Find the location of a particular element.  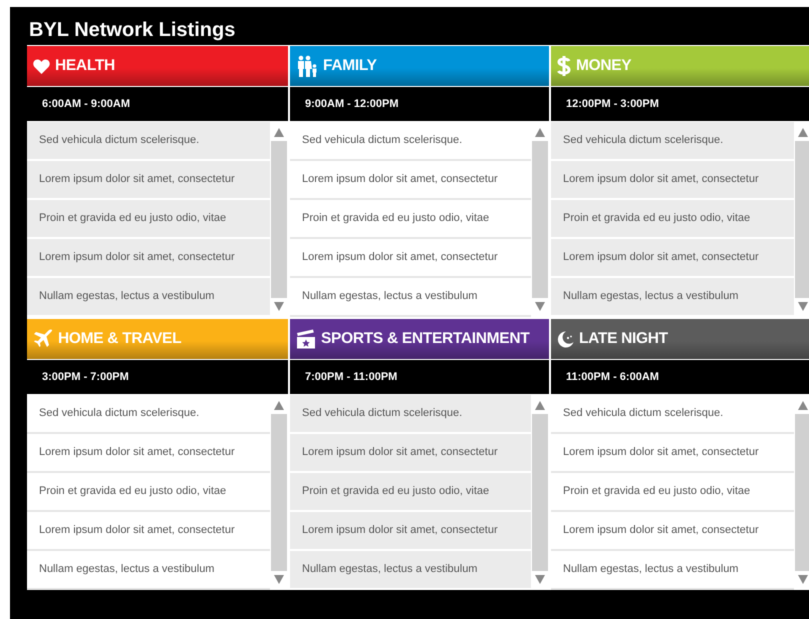

category-title: LATE NIGHT is located at coordinates (623, 339).